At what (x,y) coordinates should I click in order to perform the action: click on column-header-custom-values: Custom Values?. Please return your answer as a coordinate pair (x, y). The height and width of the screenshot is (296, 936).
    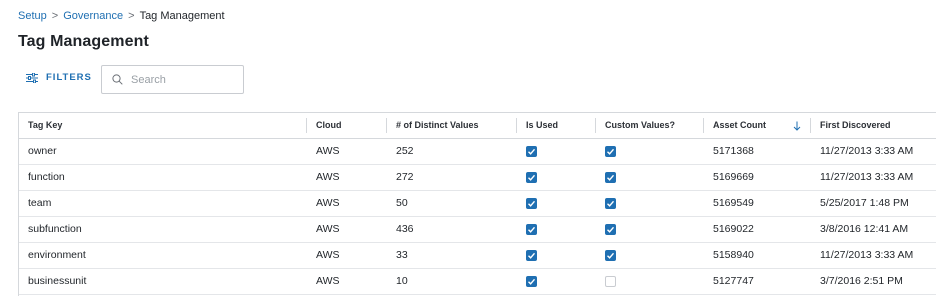
    Looking at the image, I should click on (650, 126).